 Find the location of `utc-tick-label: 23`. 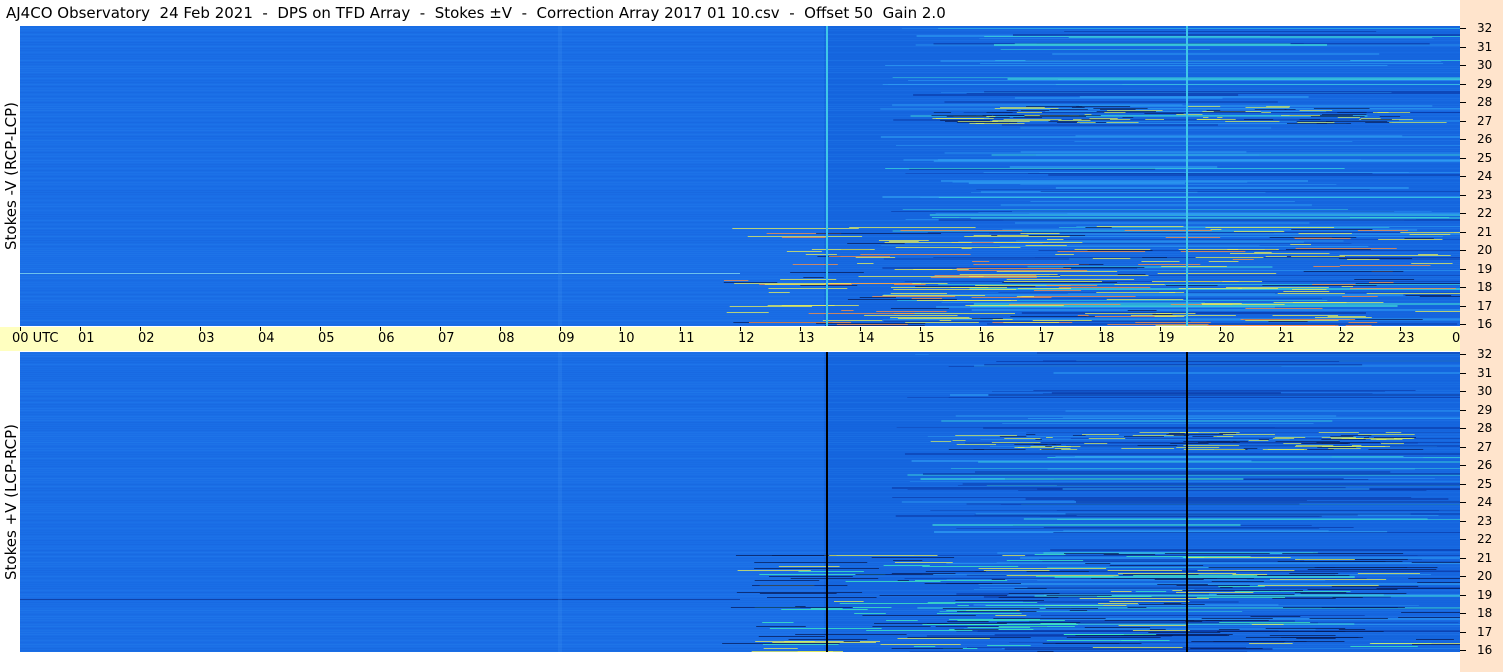

utc-tick-label: 23 is located at coordinates (1406, 338).